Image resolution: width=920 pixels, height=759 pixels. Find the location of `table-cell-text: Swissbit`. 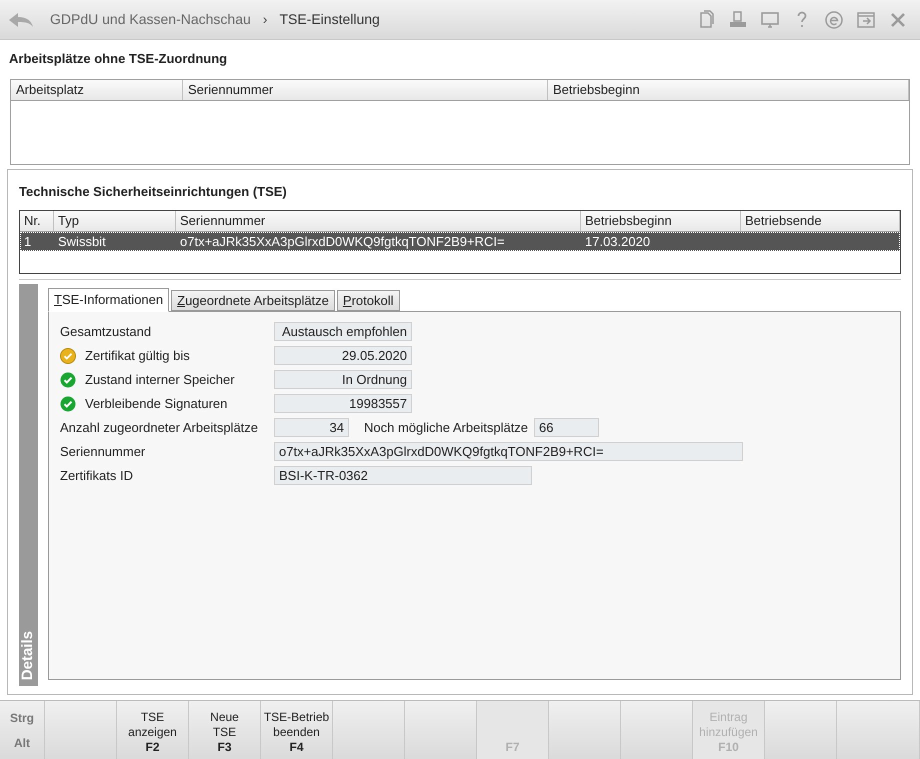

table-cell-text: Swissbit is located at coordinates (82, 241).